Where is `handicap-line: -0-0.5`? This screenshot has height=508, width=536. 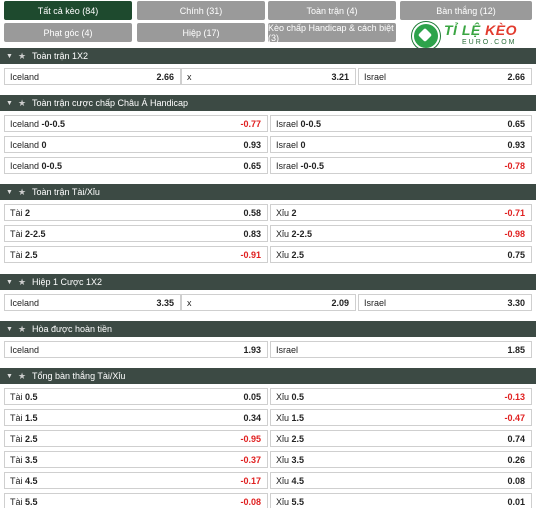
handicap-line: -0-0.5 is located at coordinates (53, 123).